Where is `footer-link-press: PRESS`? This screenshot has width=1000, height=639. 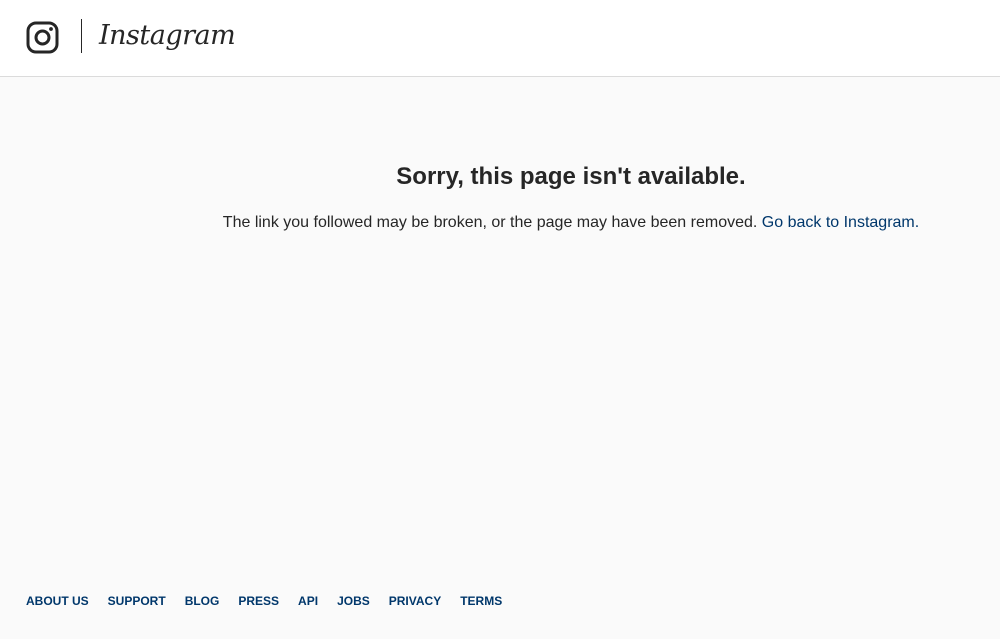 footer-link-press: PRESS is located at coordinates (258, 601).